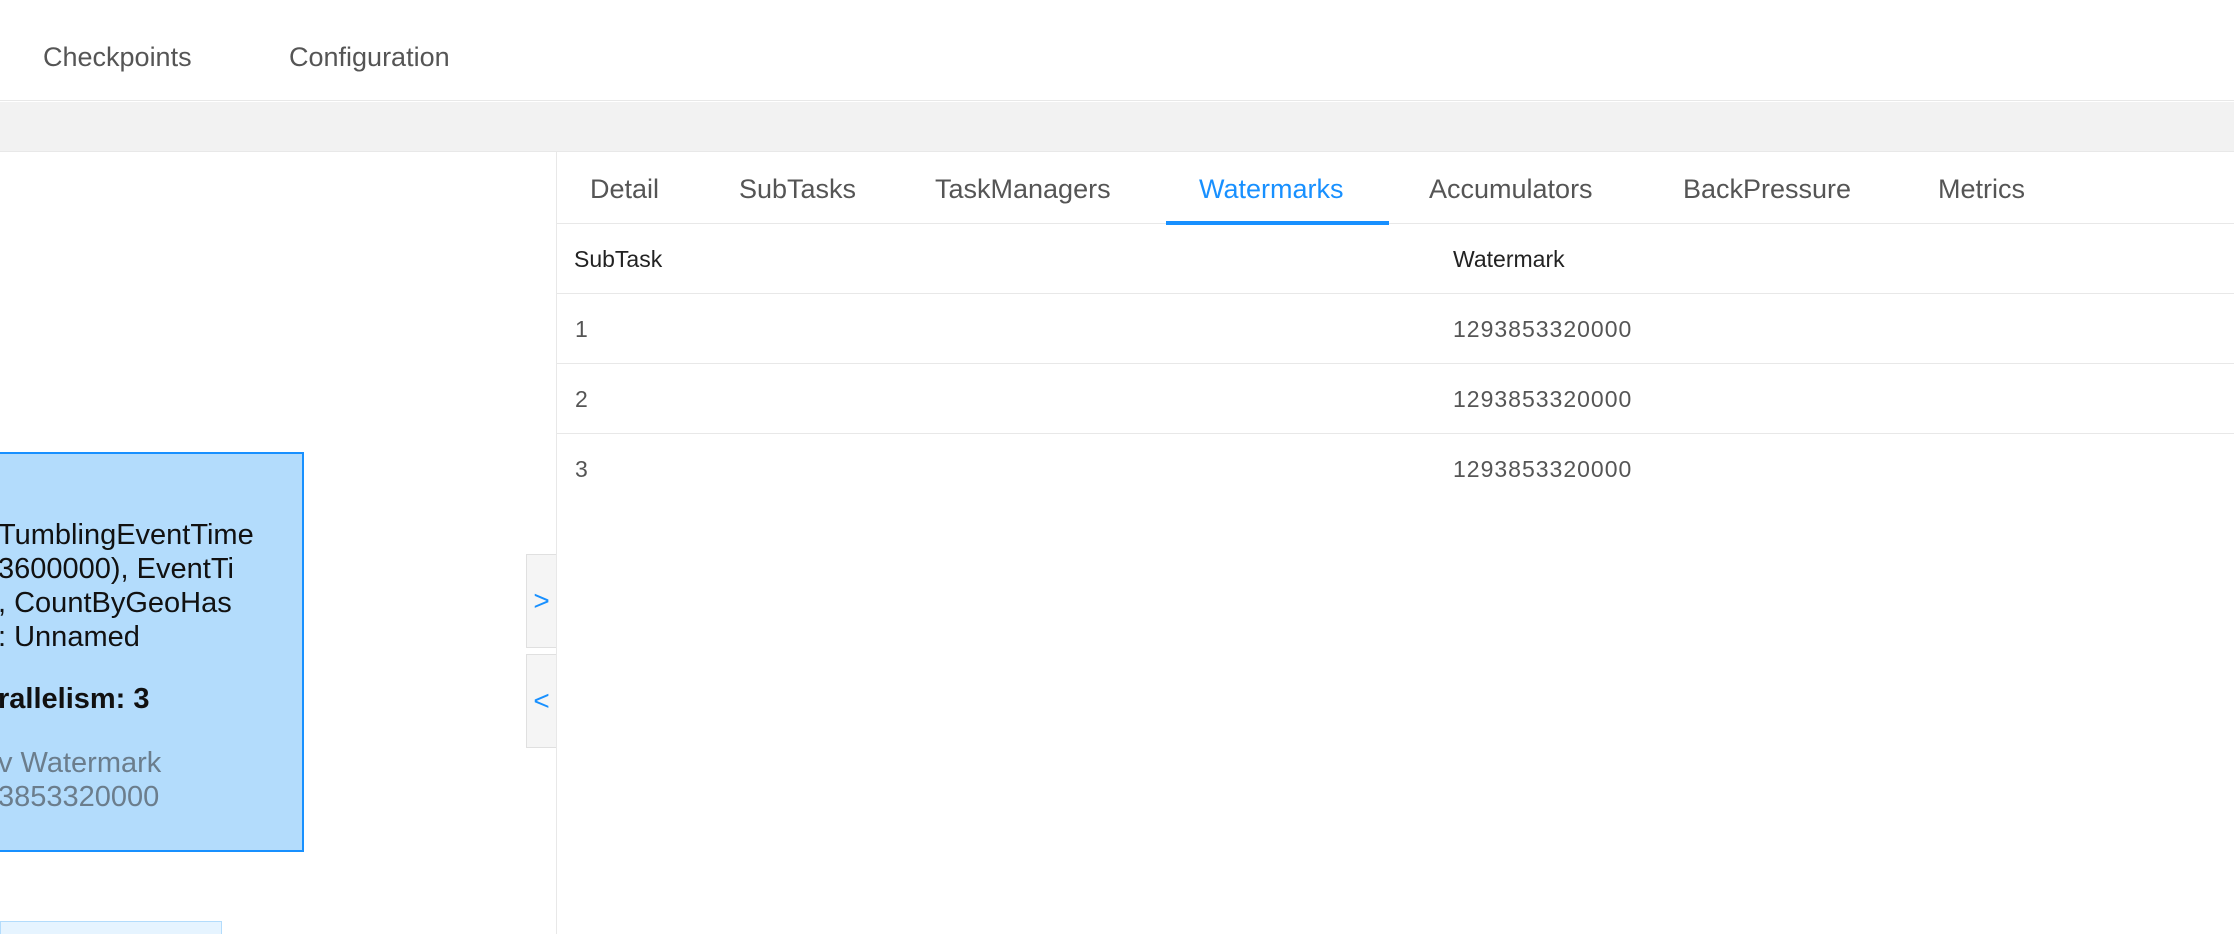  Describe the element at coordinates (1511, 189) in the screenshot. I see `tab-accumulators: Accumulators` at that location.